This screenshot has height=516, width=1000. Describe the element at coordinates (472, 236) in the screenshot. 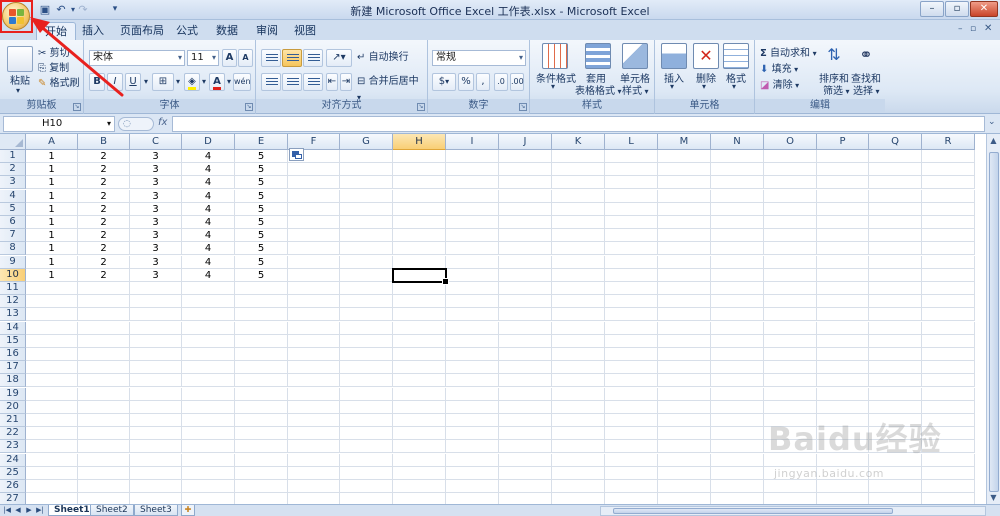

I see `cell-i7` at that location.